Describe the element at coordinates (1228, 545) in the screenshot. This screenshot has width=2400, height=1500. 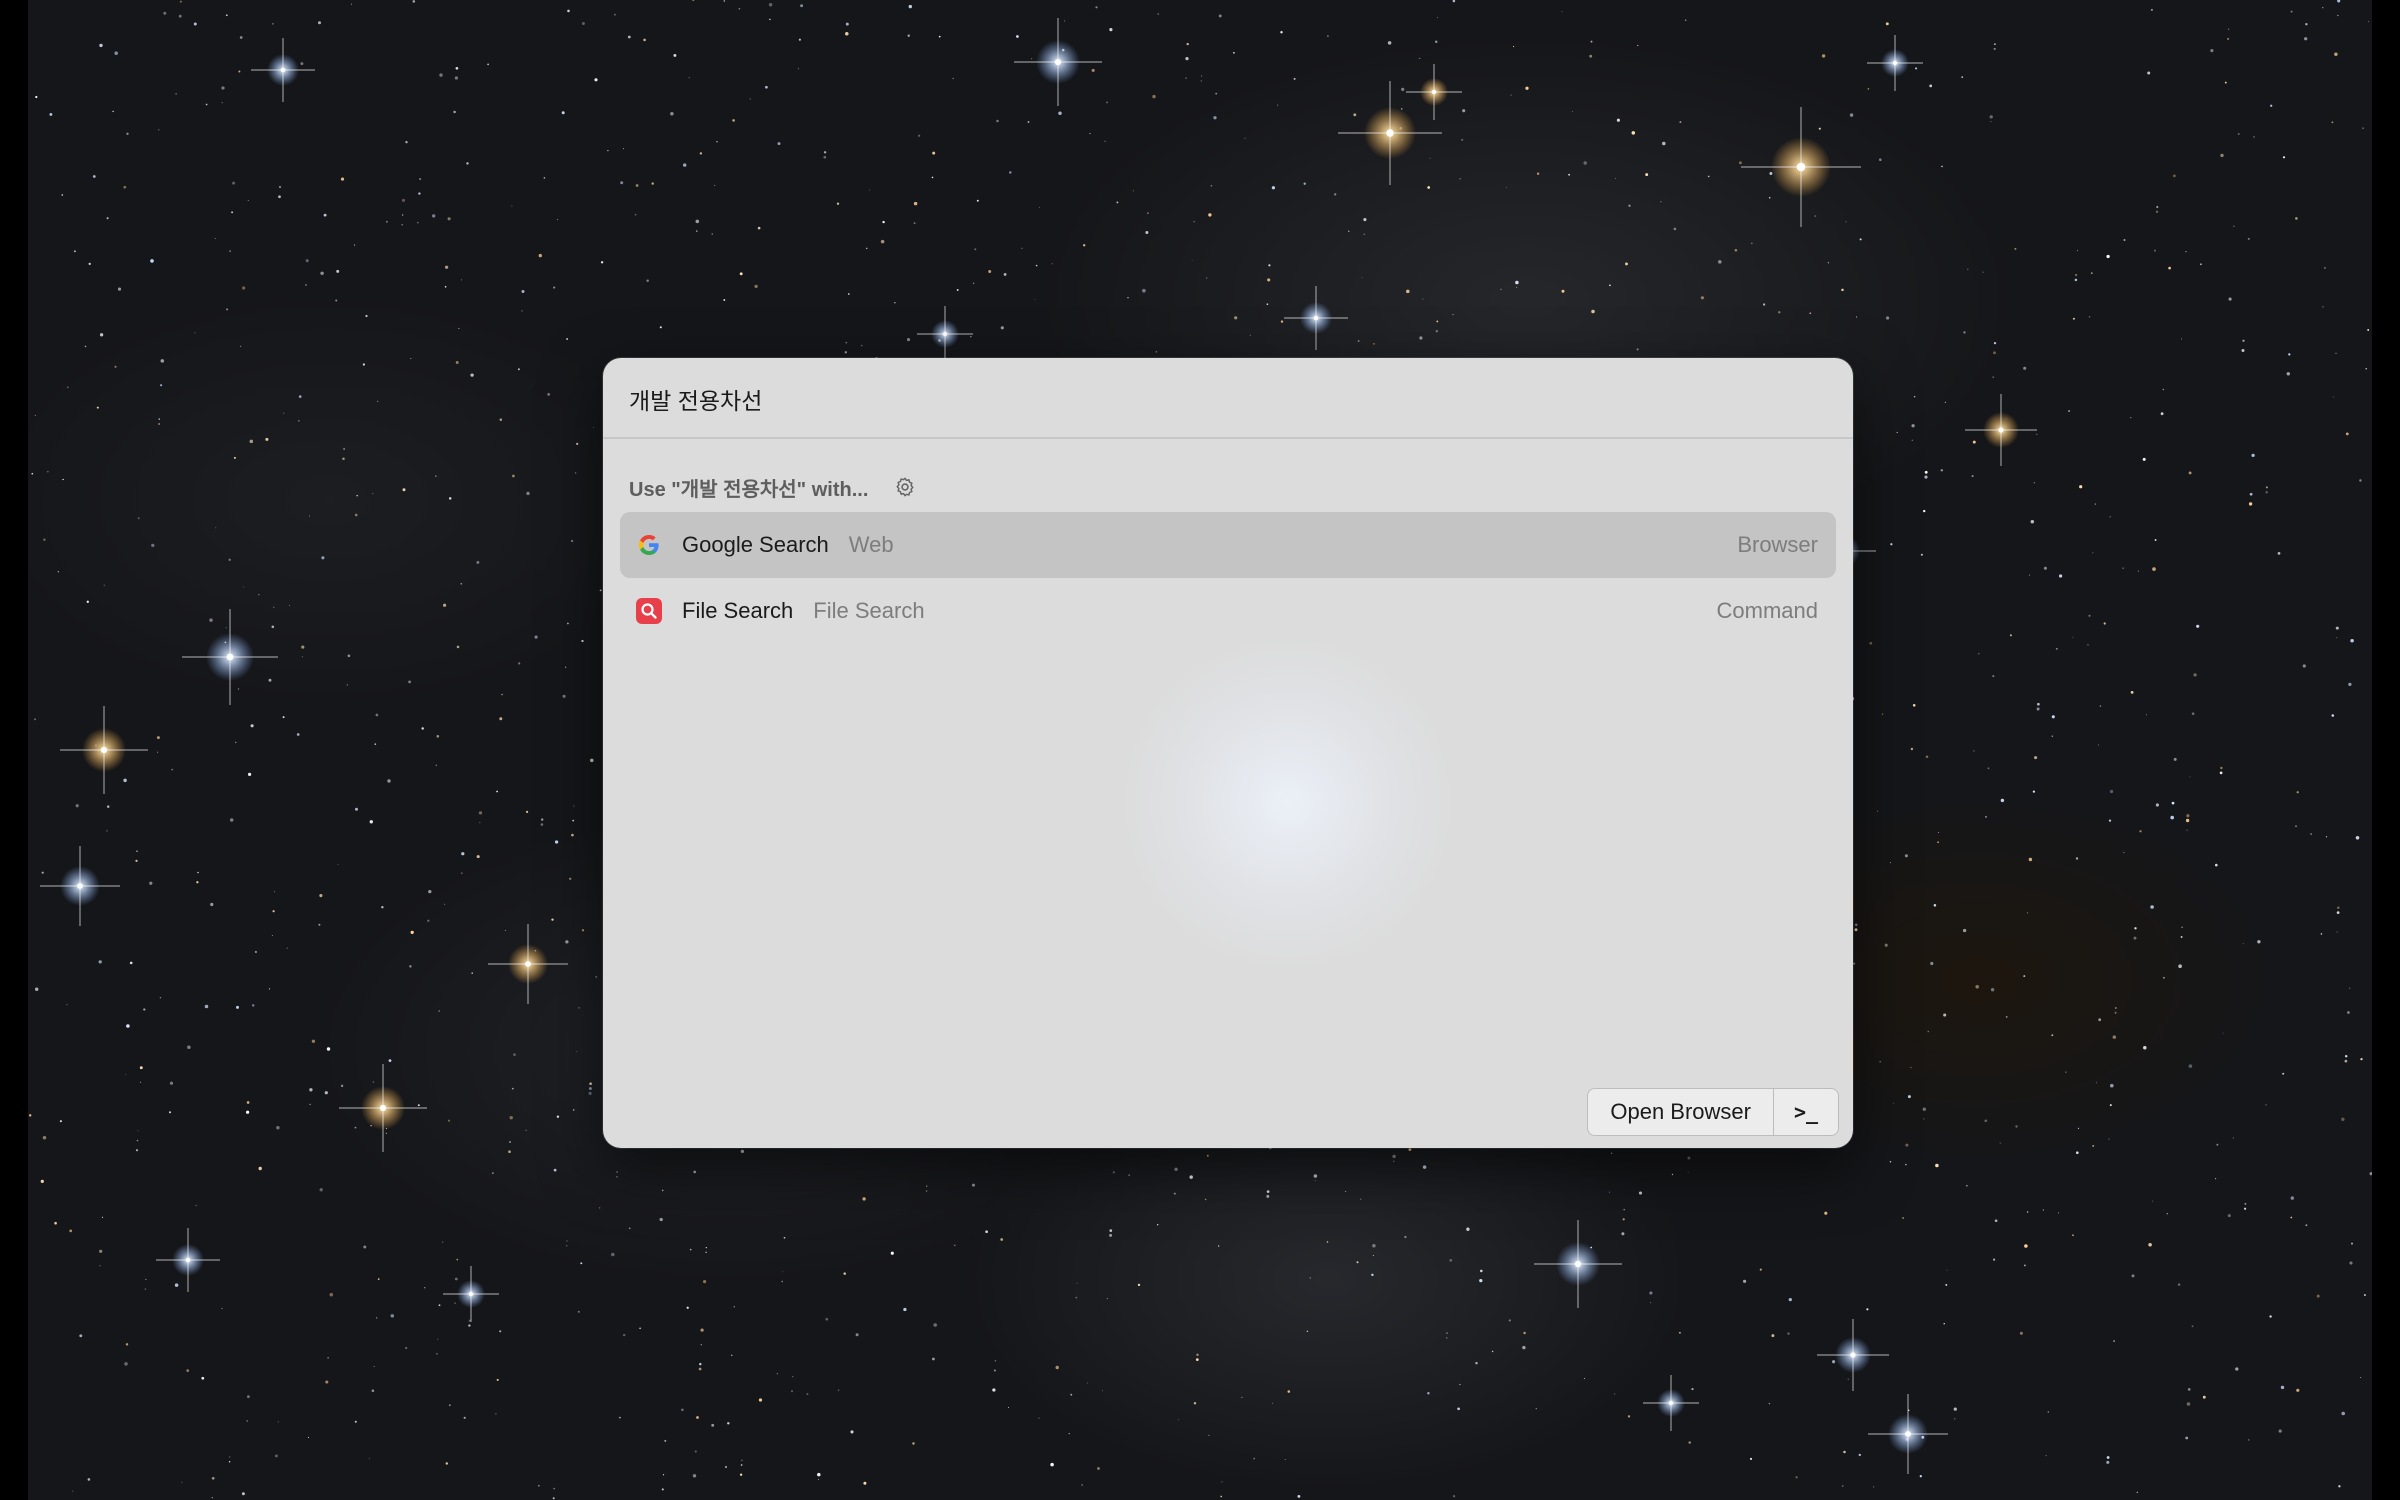
I see `result-row-google-search: Google Search Web Browser` at that location.